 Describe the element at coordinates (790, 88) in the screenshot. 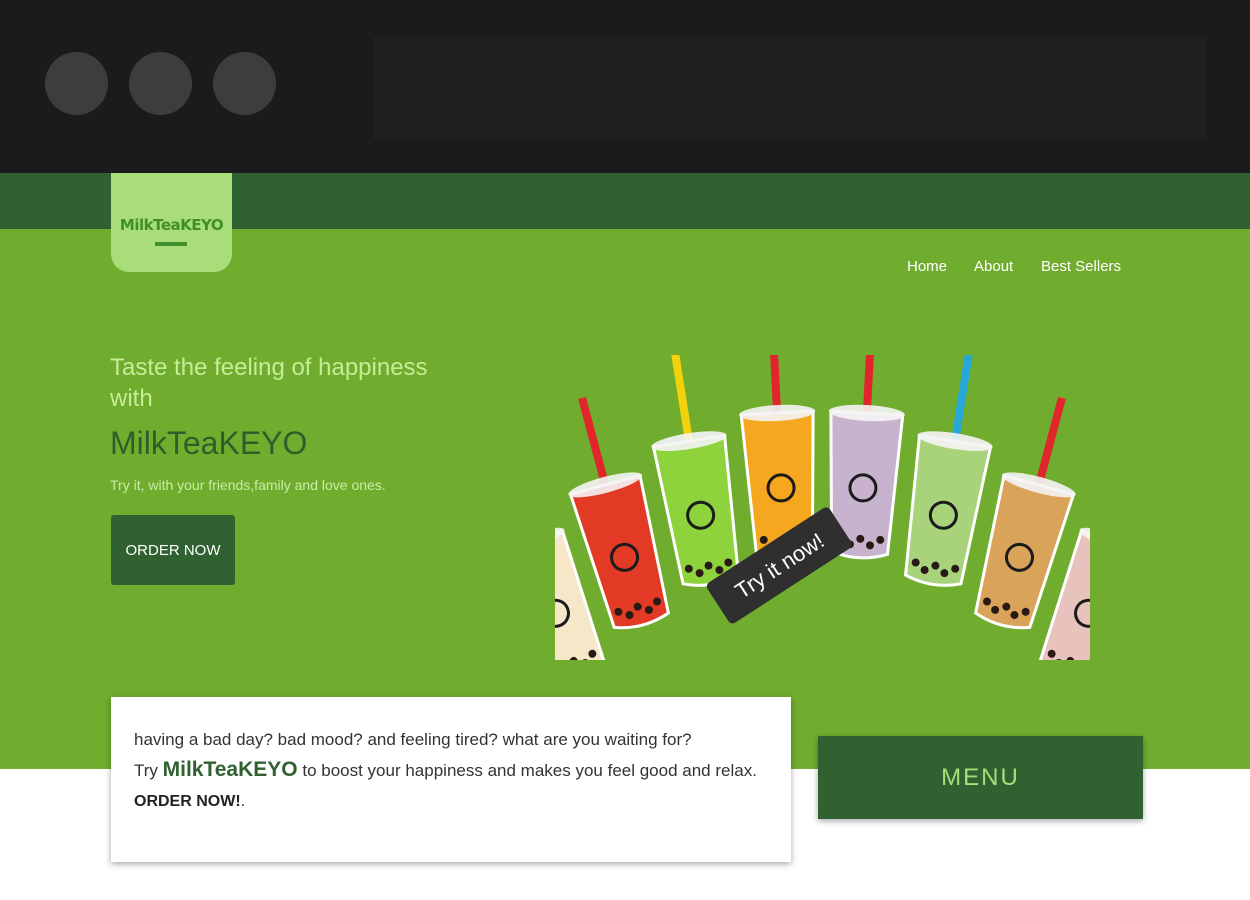

I see `address-bar` at that location.